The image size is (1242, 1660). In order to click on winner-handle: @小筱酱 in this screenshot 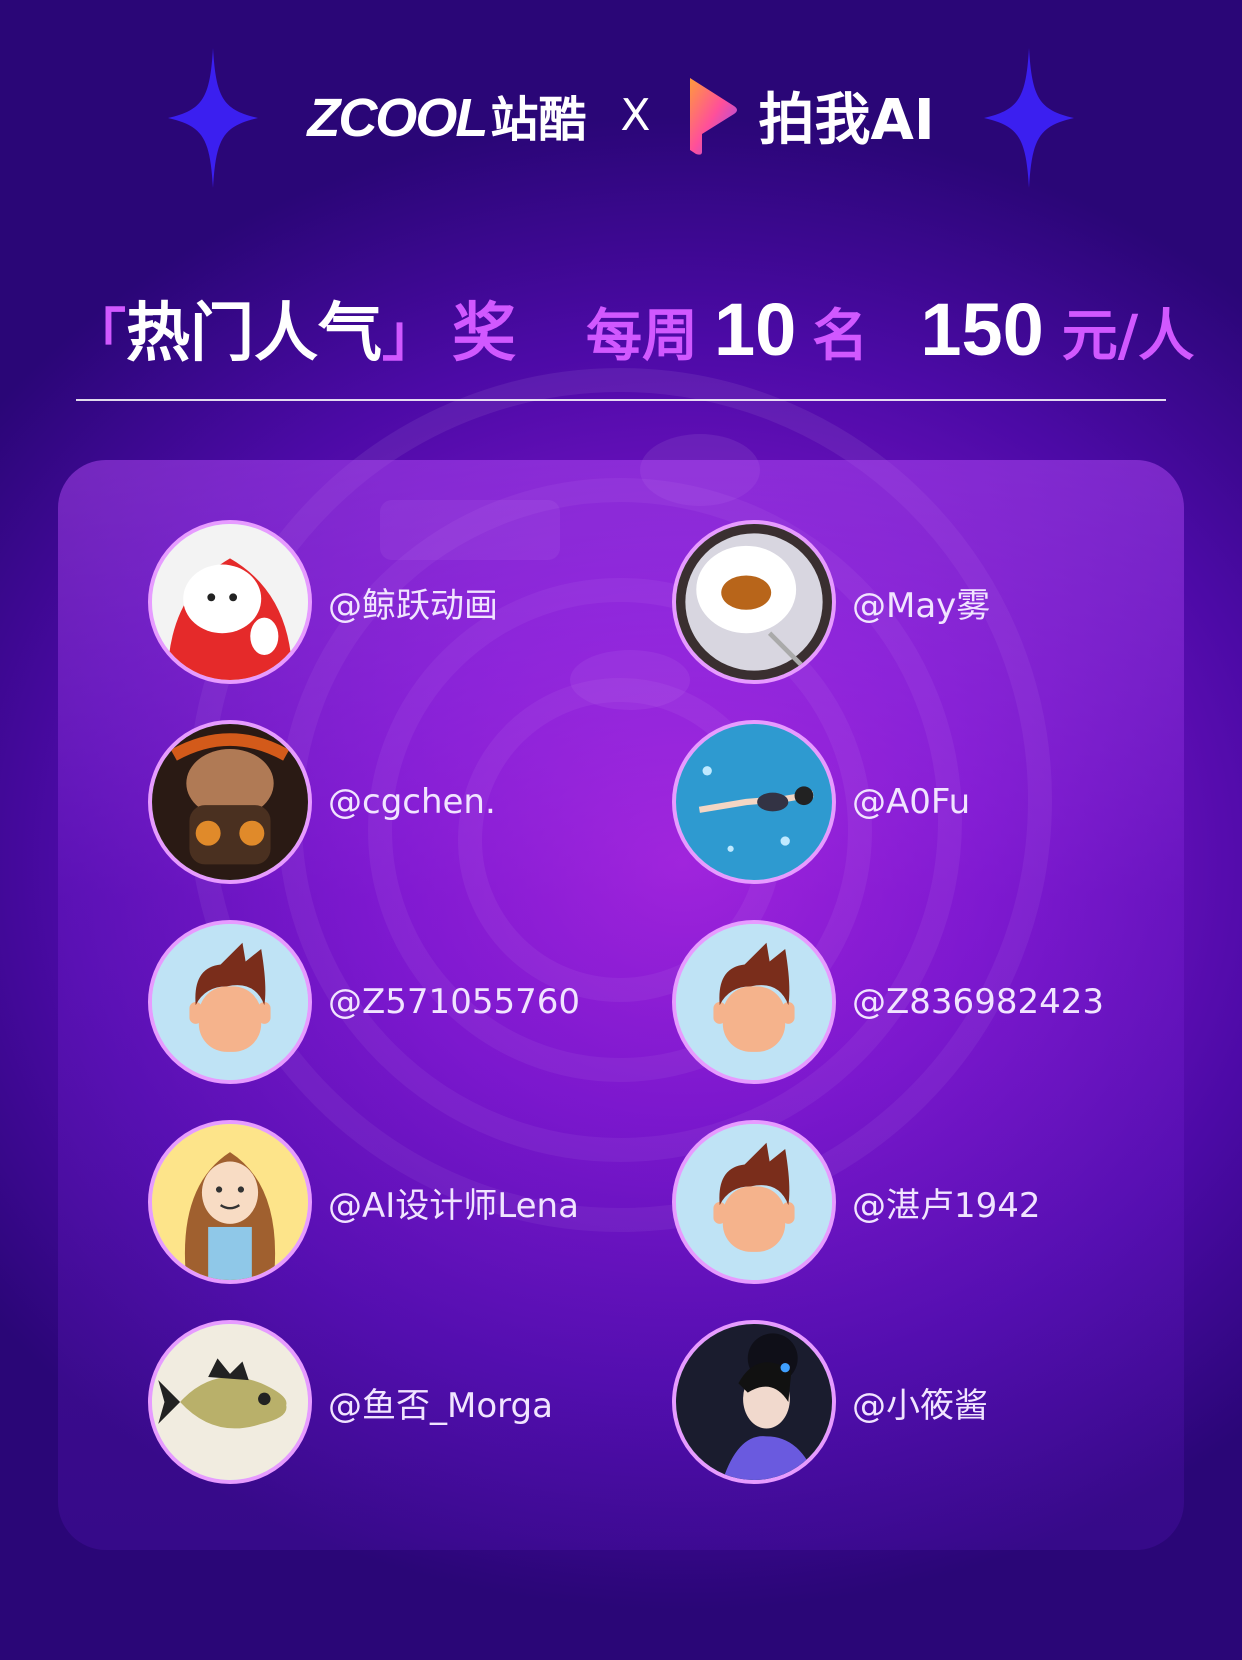, I will do `click(920, 1405)`.